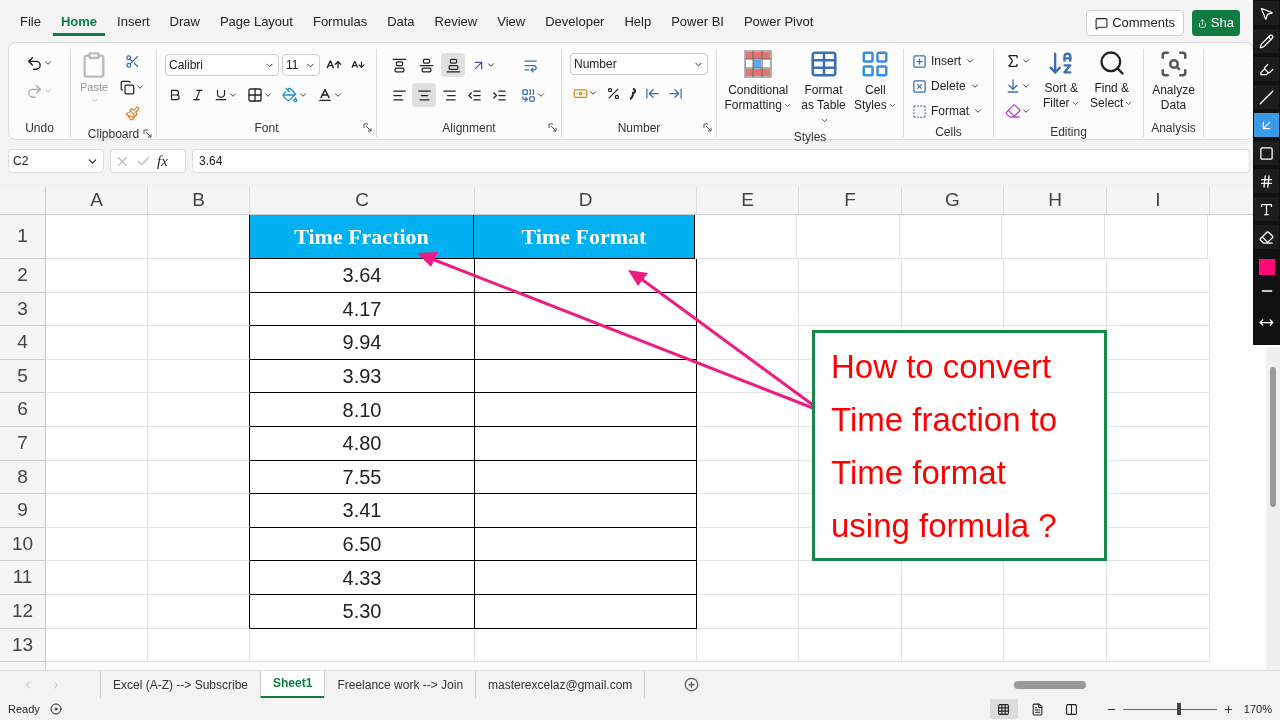 This screenshot has width=1280, height=720. What do you see at coordinates (638, 23) in the screenshot?
I see `menu-tab: Help` at bounding box center [638, 23].